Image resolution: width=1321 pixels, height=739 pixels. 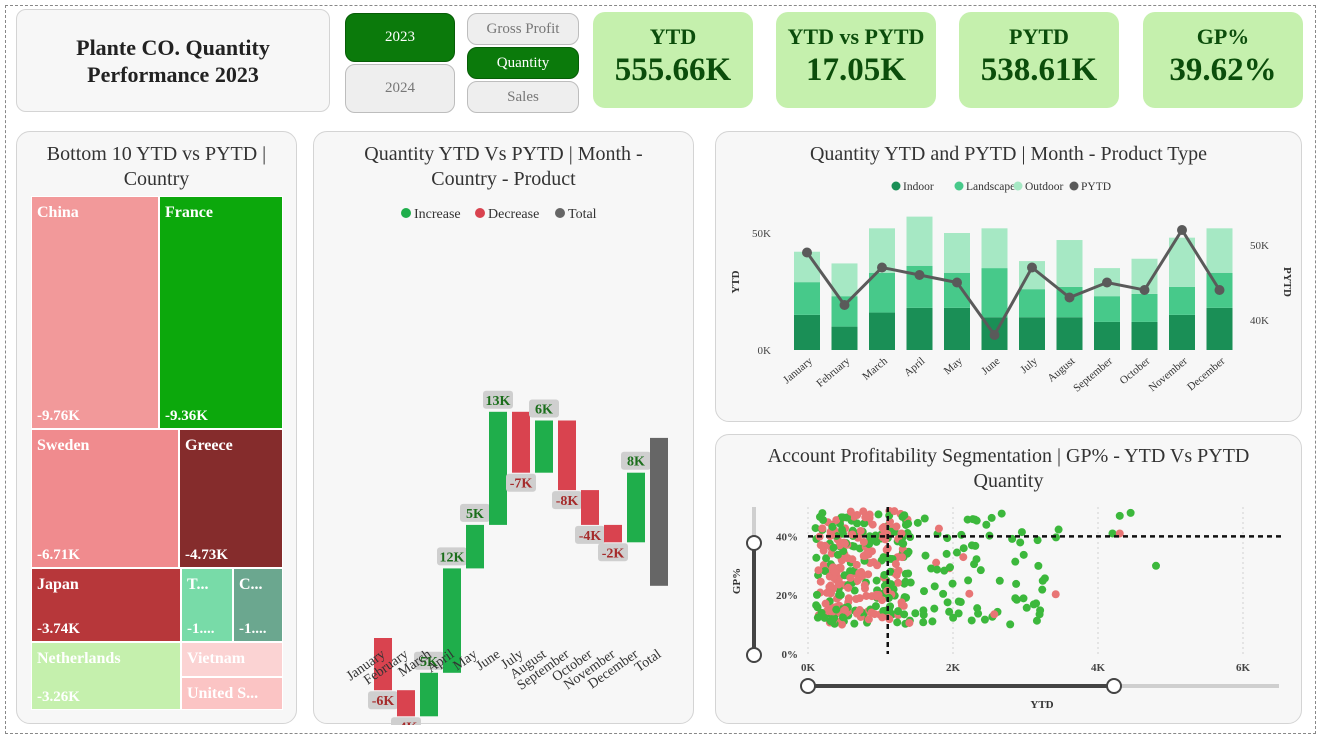 I want to click on year-2023-button: 2023, so click(x=400, y=37).